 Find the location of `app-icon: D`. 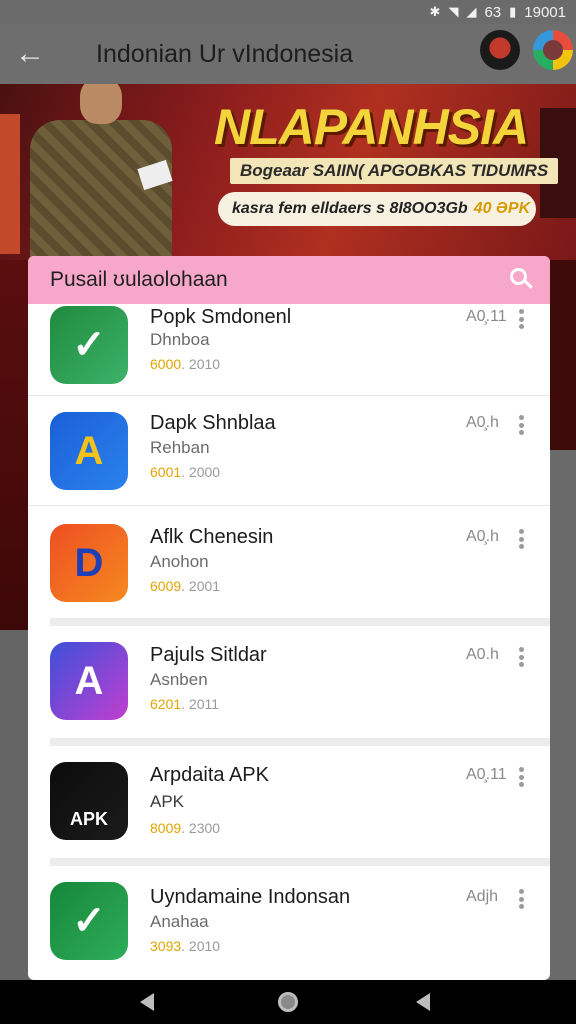

app-icon: D is located at coordinates (89, 563).